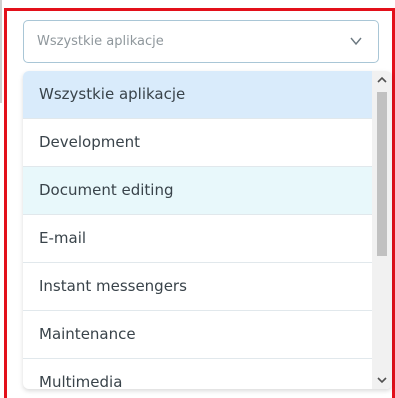 This screenshot has height=398, width=395. What do you see at coordinates (356, 41) in the screenshot?
I see `chevron-down-icon` at bounding box center [356, 41].